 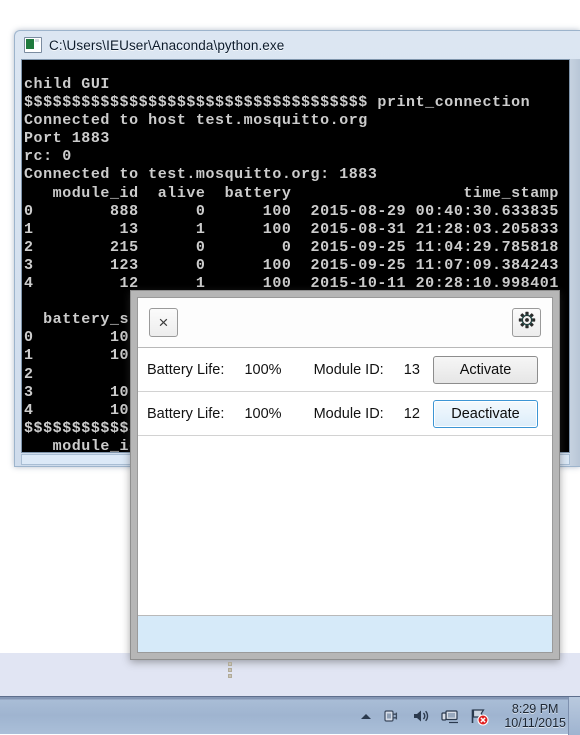 I want to click on system-tray: 8:29 PM 10/11/2015, so click(x=462, y=716).